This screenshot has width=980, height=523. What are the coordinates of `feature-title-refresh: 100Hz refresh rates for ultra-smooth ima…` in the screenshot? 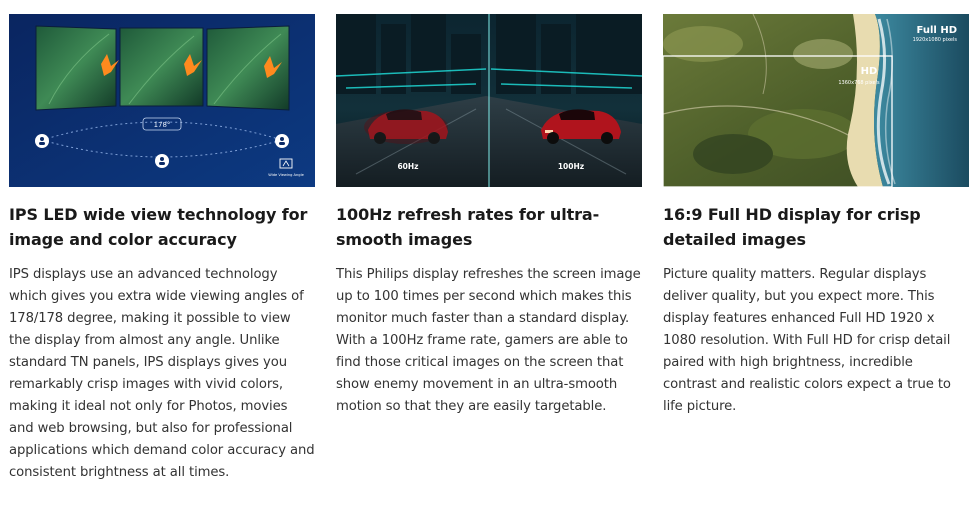 It's located at (468, 227).